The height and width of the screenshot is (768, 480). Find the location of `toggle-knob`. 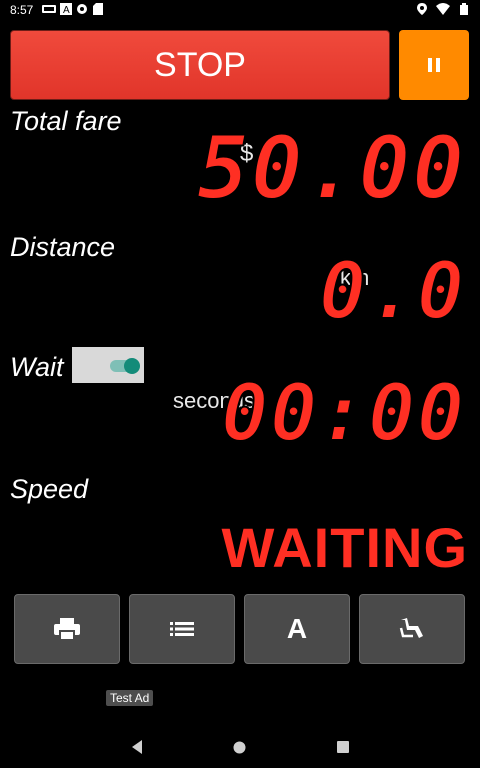

toggle-knob is located at coordinates (132, 366).